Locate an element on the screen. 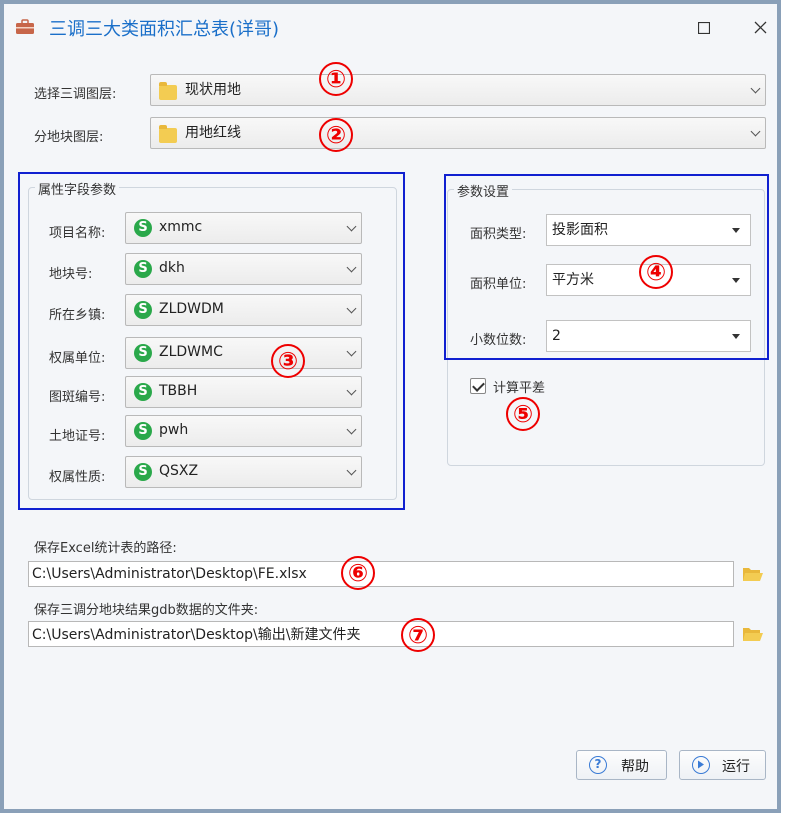 Image resolution: width=789 pixels, height=821 pixels. attr-field-select: Sxmmc is located at coordinates (243, 228).